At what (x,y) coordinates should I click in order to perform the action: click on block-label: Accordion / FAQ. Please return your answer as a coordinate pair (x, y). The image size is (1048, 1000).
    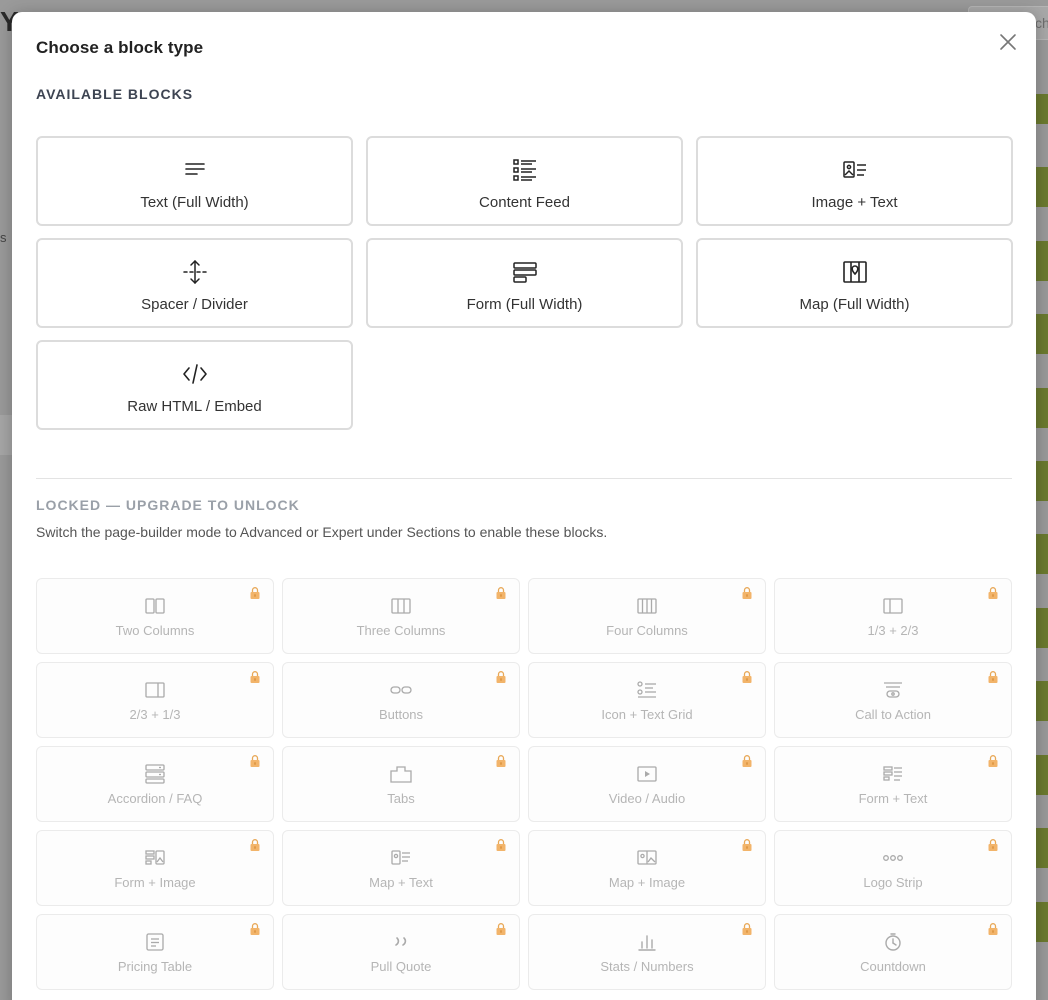
    Looking at the image, I should click on (155, 798).